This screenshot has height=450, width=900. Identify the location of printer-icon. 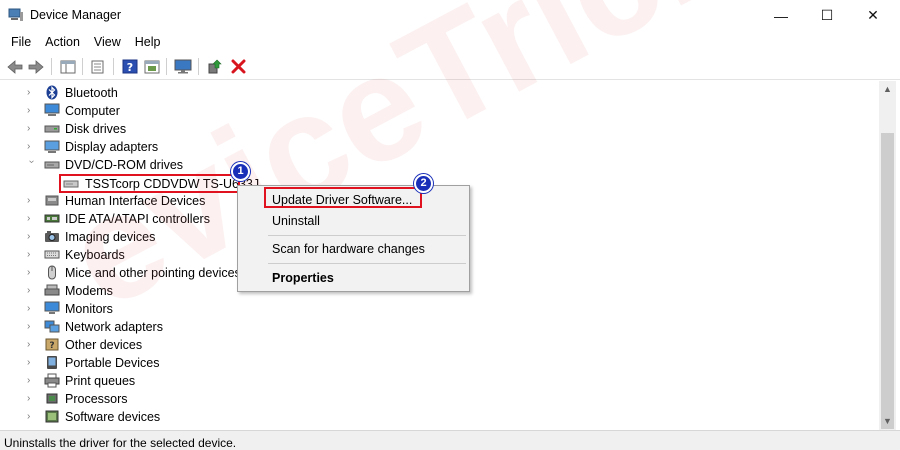
(52, 380).